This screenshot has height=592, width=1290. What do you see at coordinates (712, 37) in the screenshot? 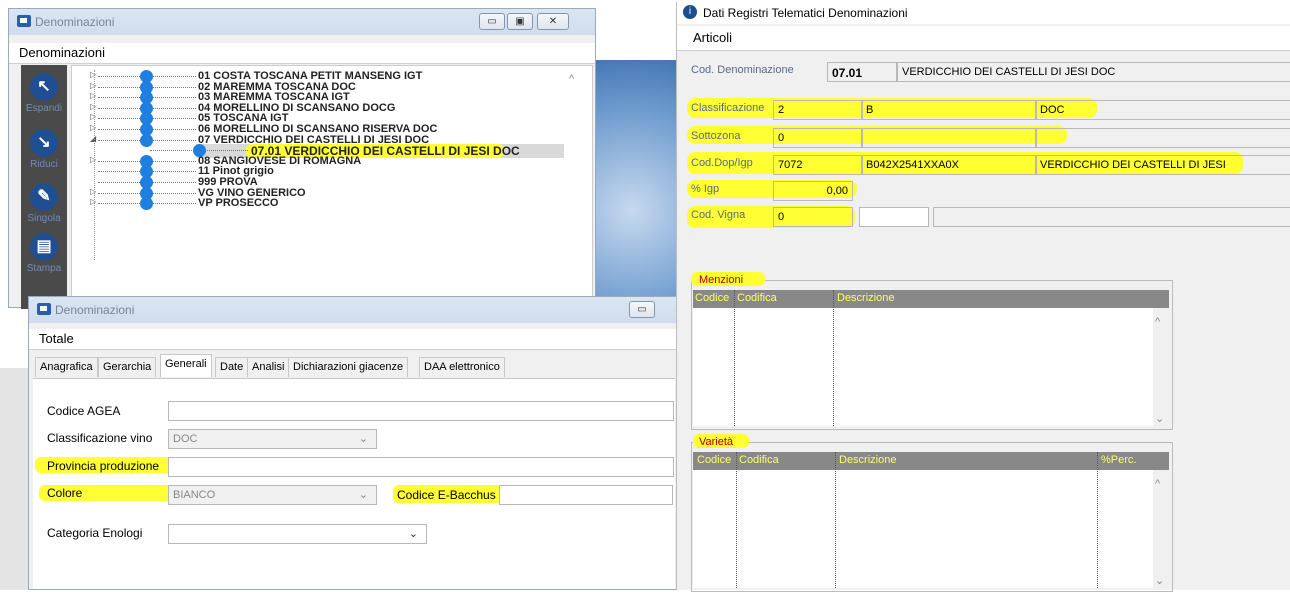
I see `menu-articoli: Articoli` at bounding box center [712, 37].